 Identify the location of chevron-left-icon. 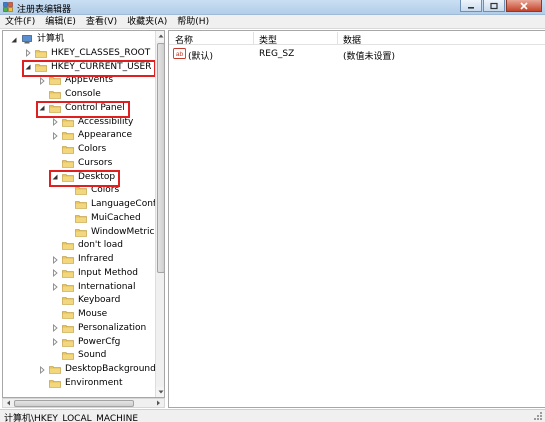
(8, 403).